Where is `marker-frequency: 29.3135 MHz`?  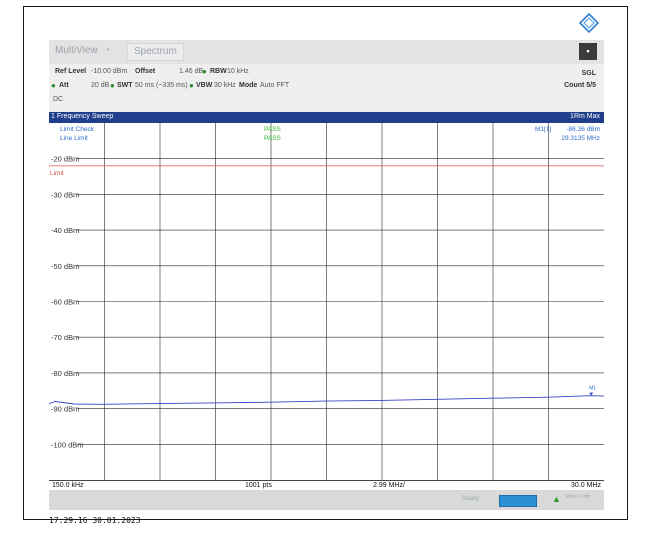
marker-frequency: 29.3135 MHz is located at coordinates (580, 138).